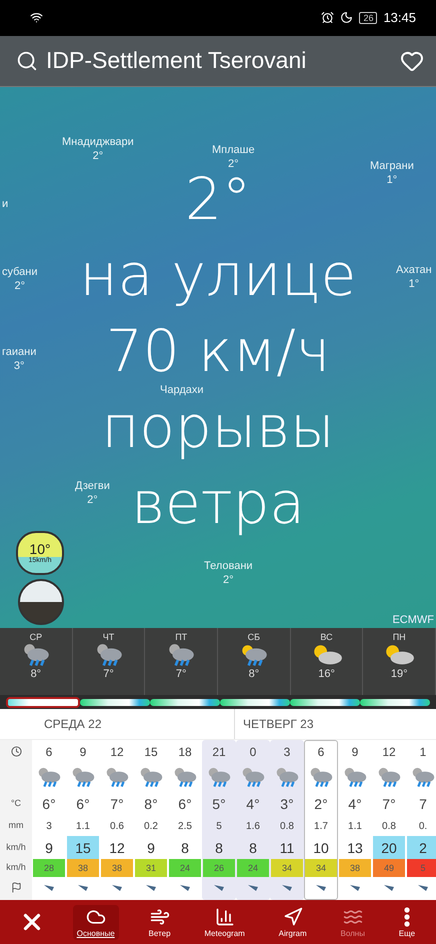  I want to click on hour-column: 21 5° 5 8 26, so click(219, 820).